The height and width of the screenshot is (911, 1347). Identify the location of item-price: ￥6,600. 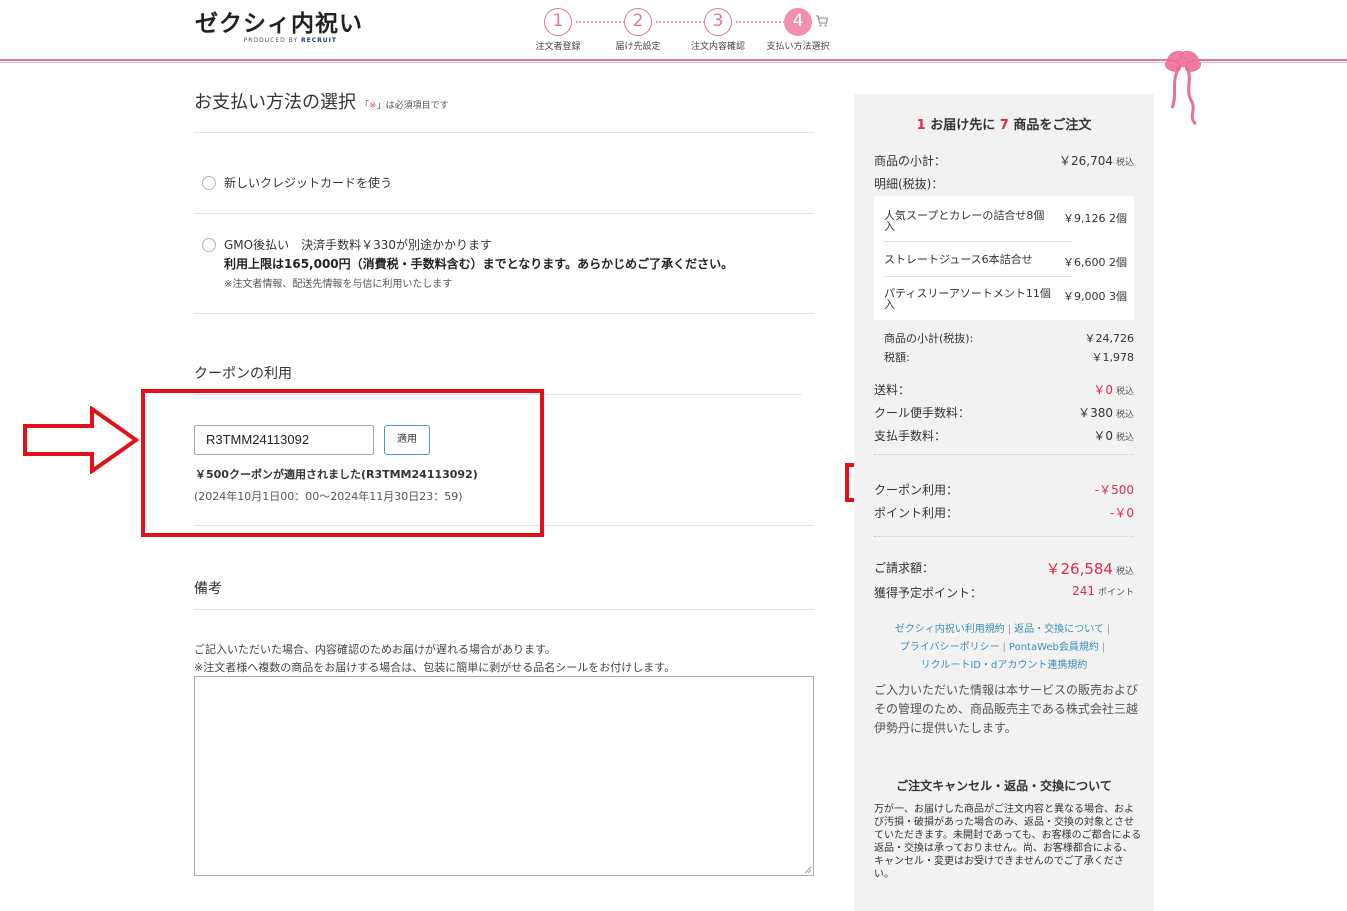
(1084, 262).